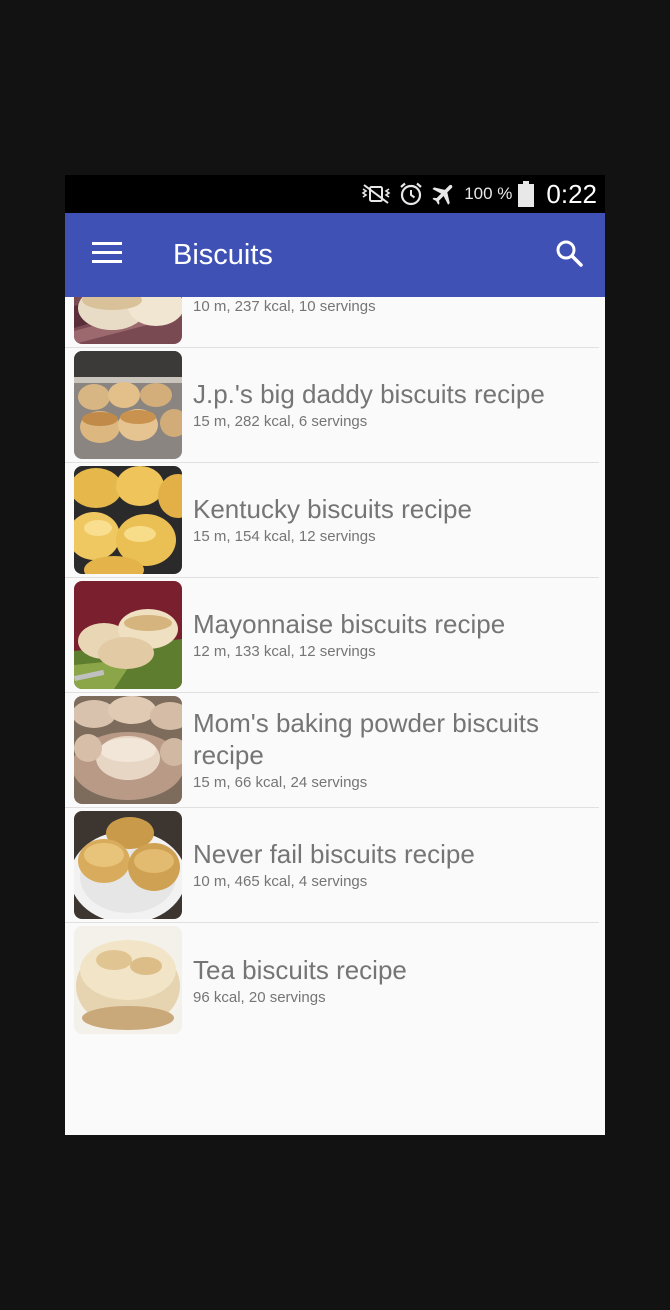 The image size is (670, 1310). I want to click on battery-percent: 100 %, so click(488, 193).